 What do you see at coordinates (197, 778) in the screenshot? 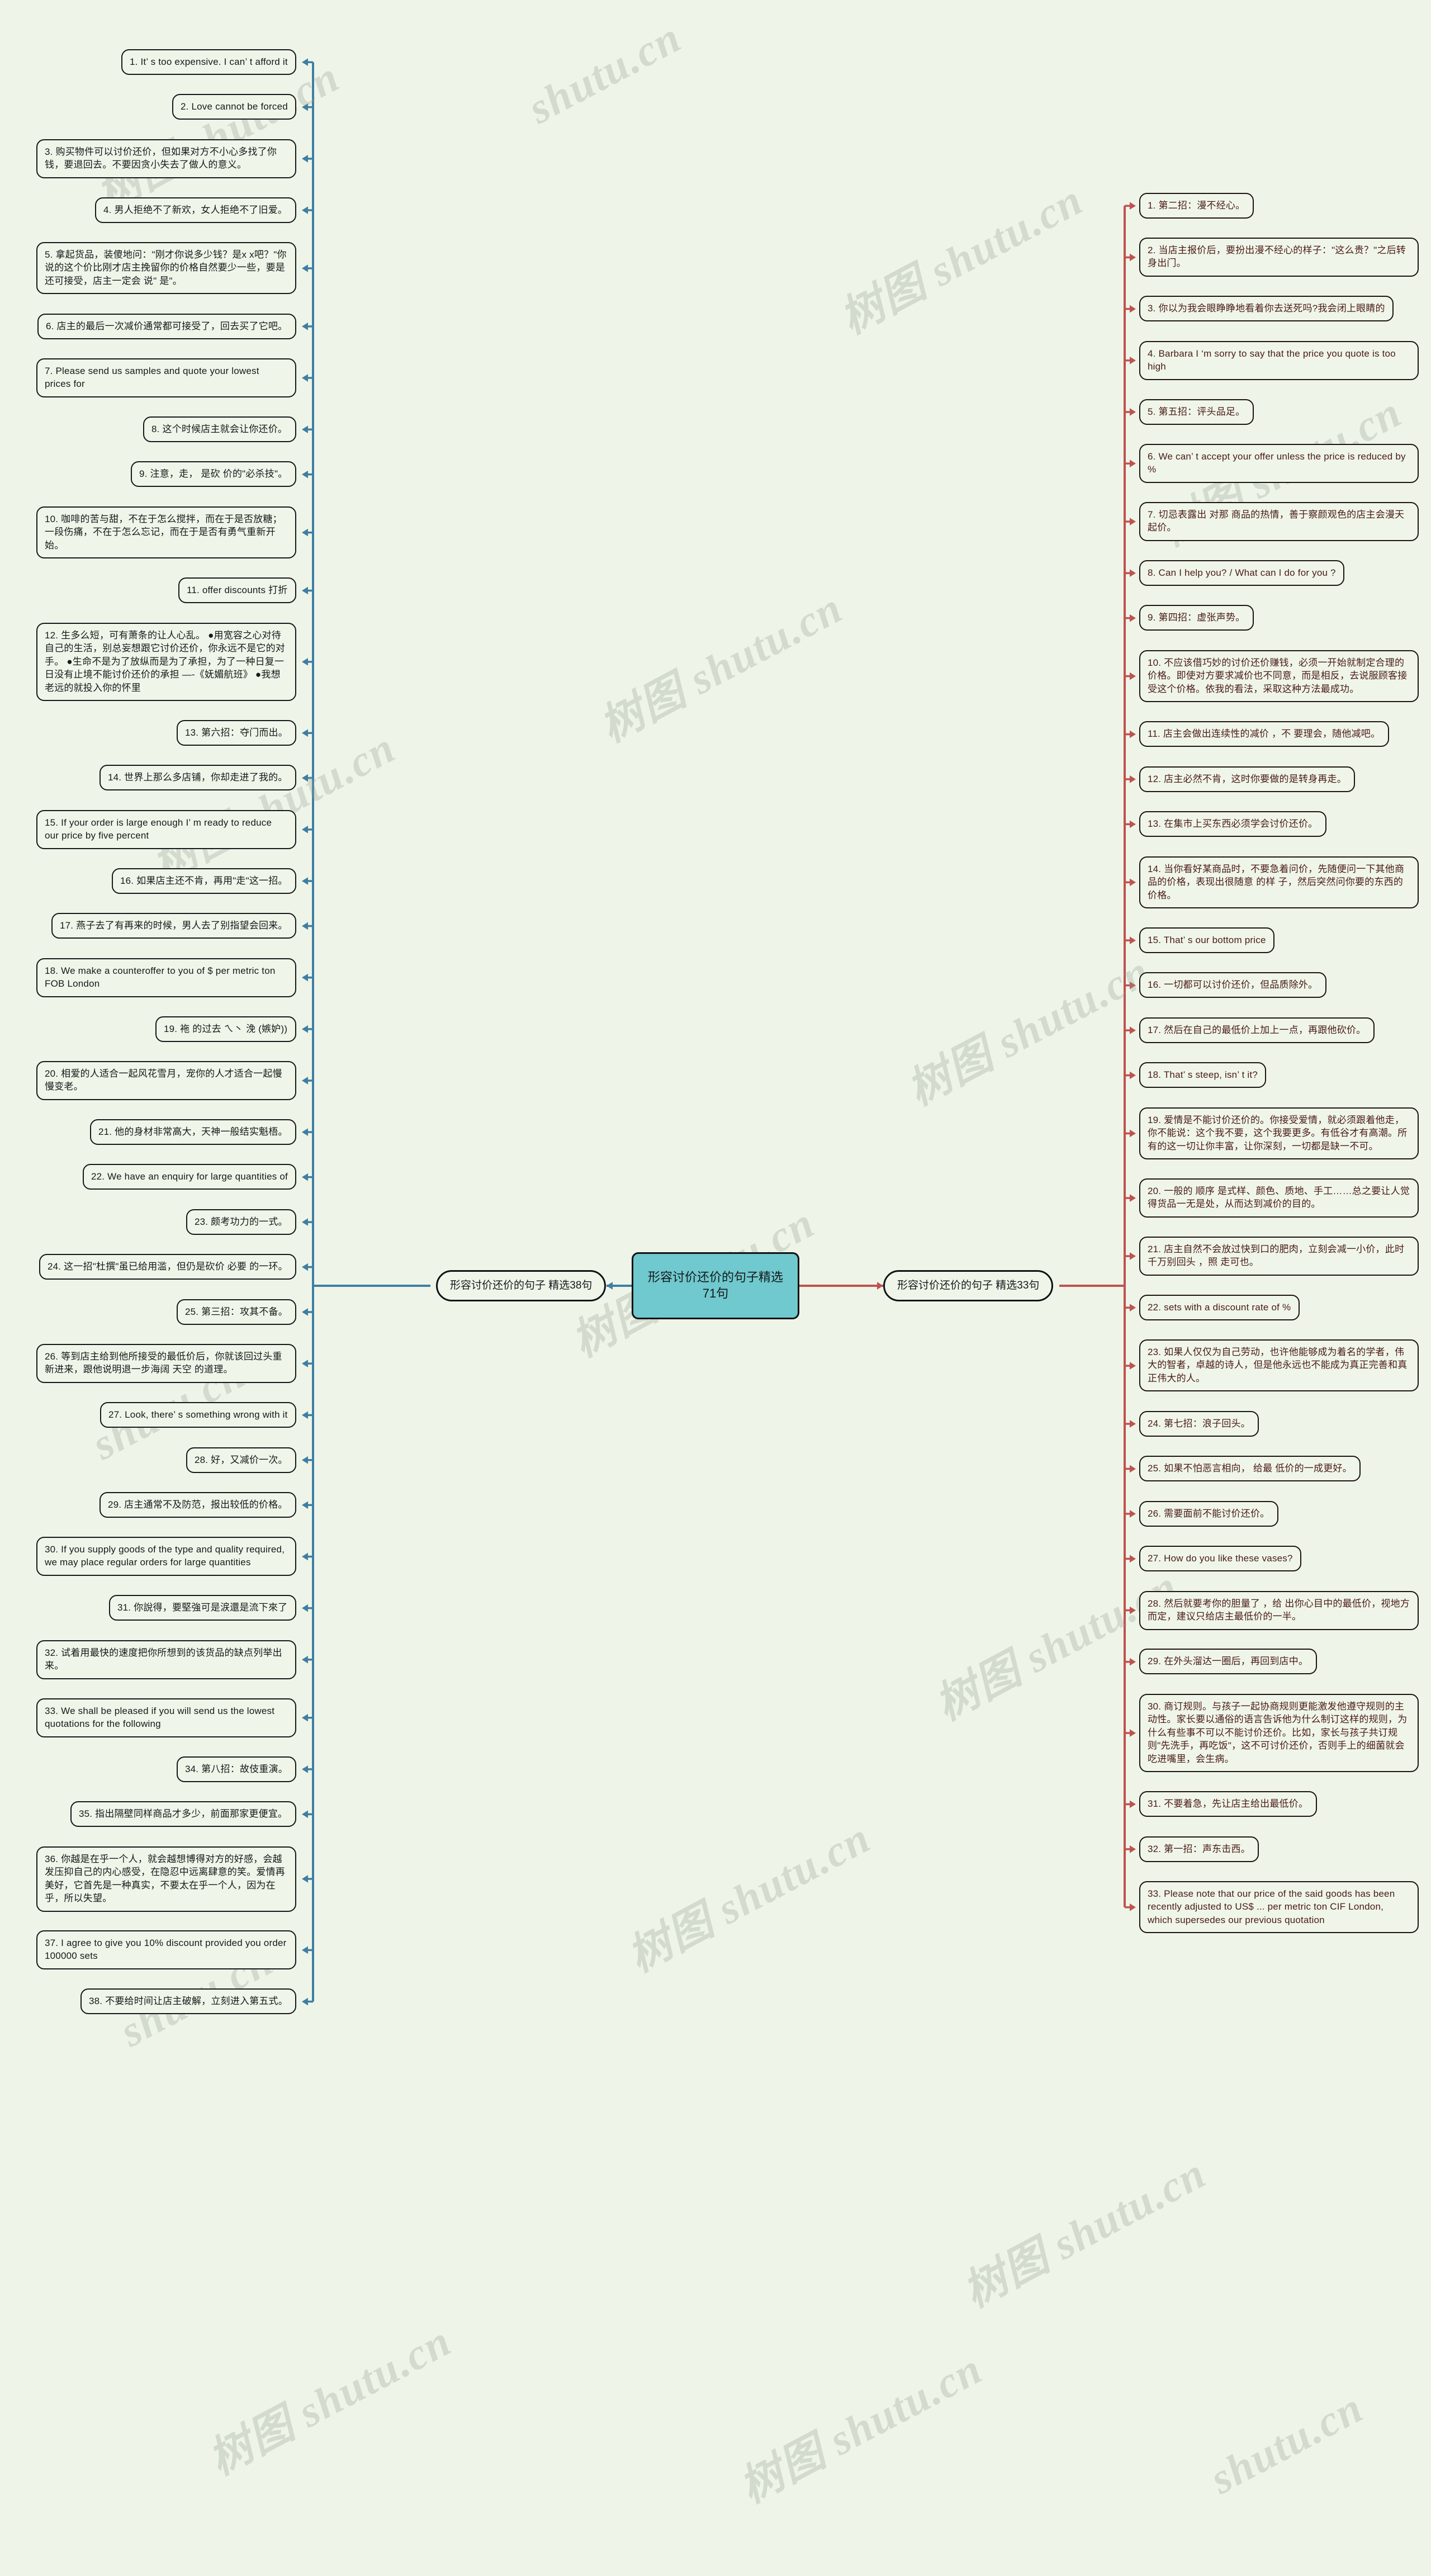
I see `mindmap-node: 14. 世界上那么多店铺，你却走进了我的。` at bounding box center [197, 778].